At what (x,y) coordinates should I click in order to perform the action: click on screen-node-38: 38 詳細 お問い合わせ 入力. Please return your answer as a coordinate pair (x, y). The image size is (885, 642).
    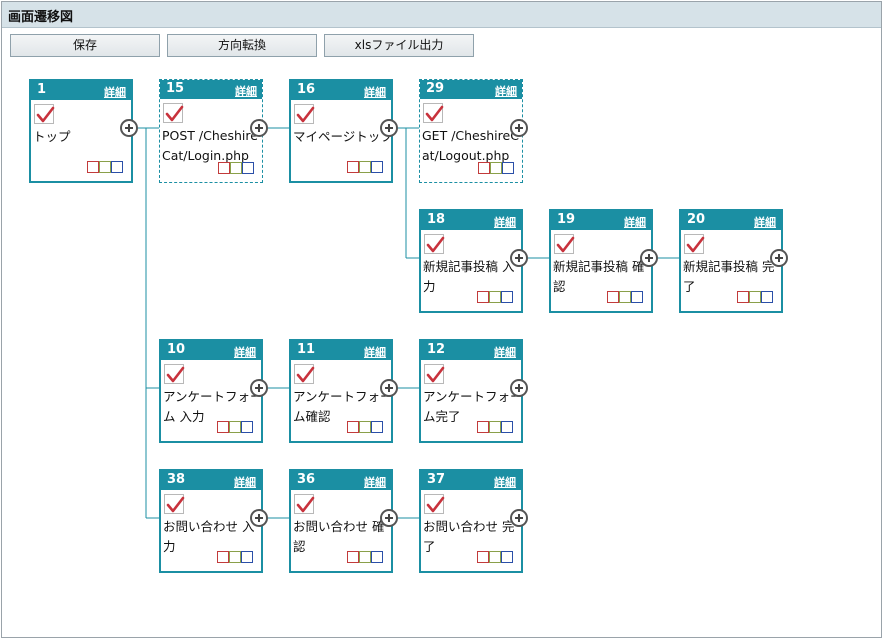
    Looking at the image, I should click on (211, 521).